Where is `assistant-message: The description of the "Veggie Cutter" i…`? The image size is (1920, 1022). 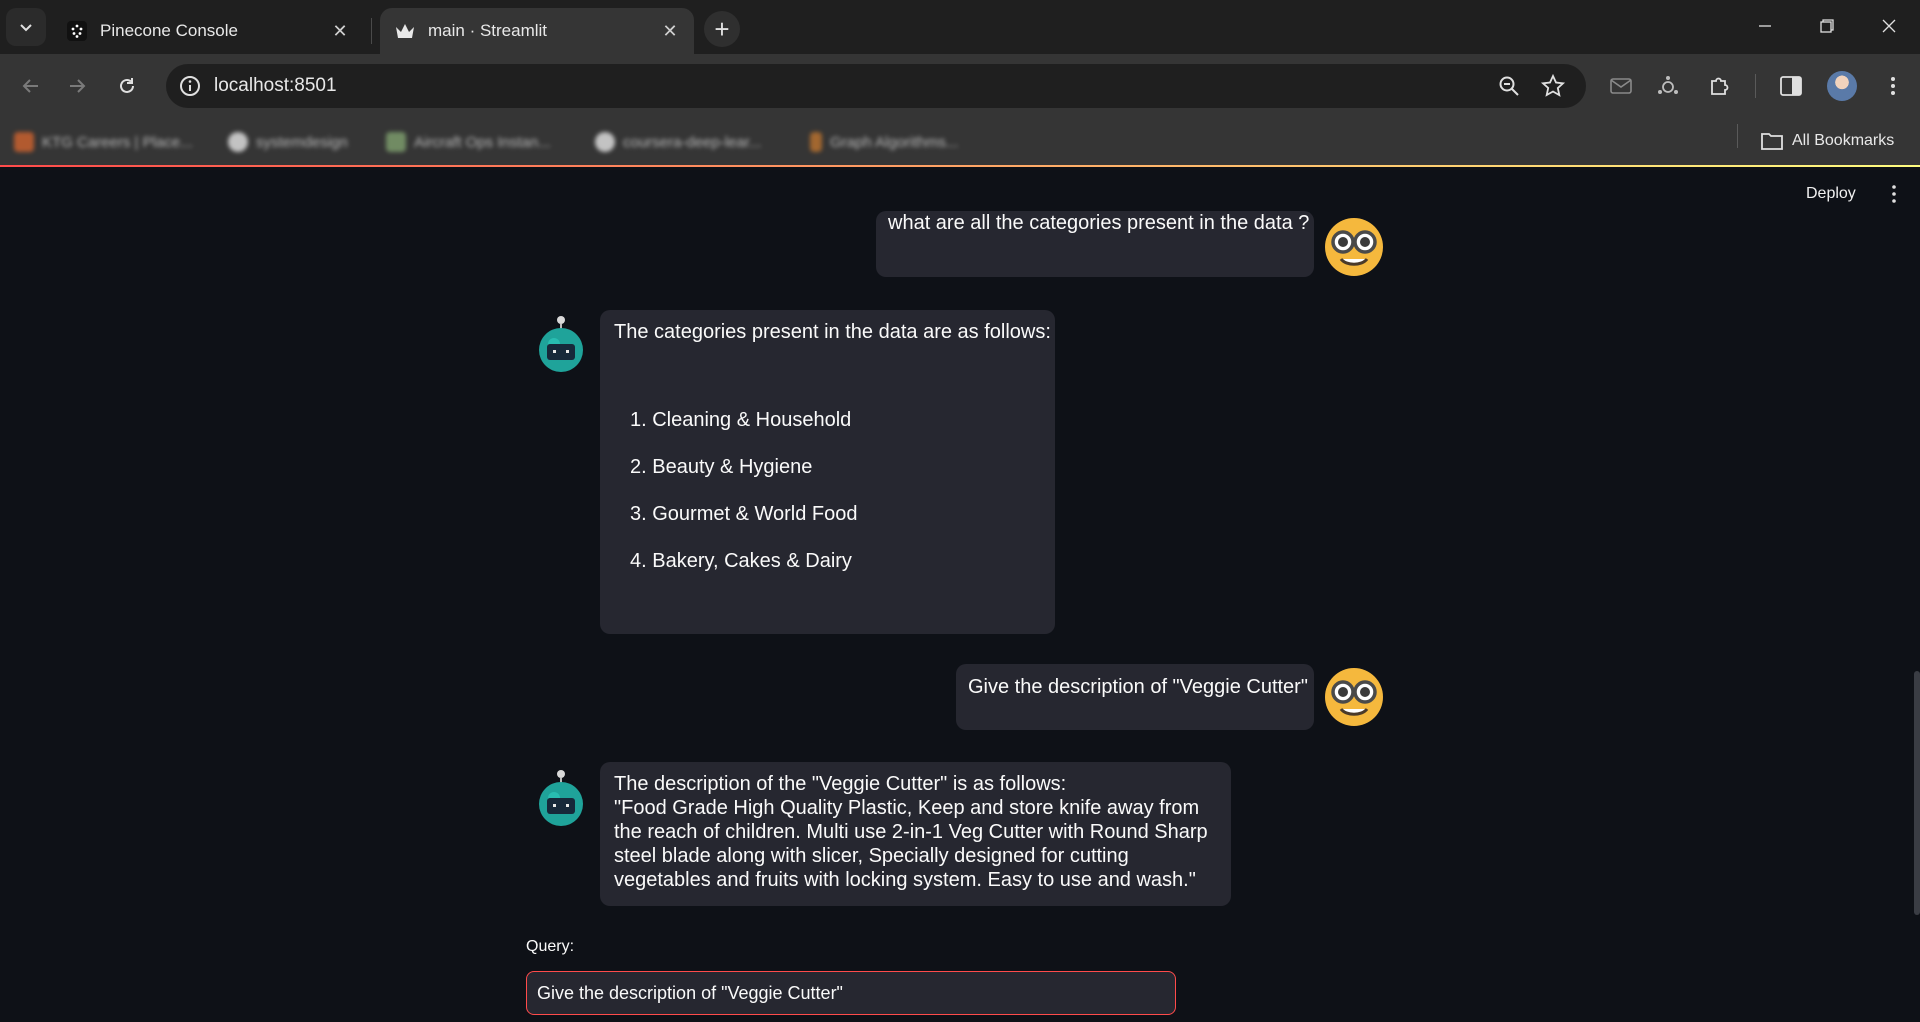
assistant-message: The description of the "Veggie Cutter" i… is located at coordinates (915, 834).